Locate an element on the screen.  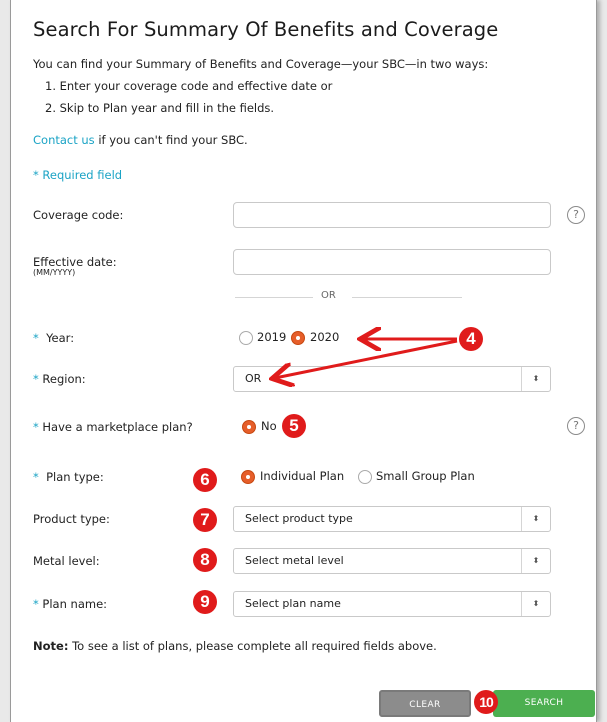
callout-badge-4: 4 is located at coordinates (471, 339).